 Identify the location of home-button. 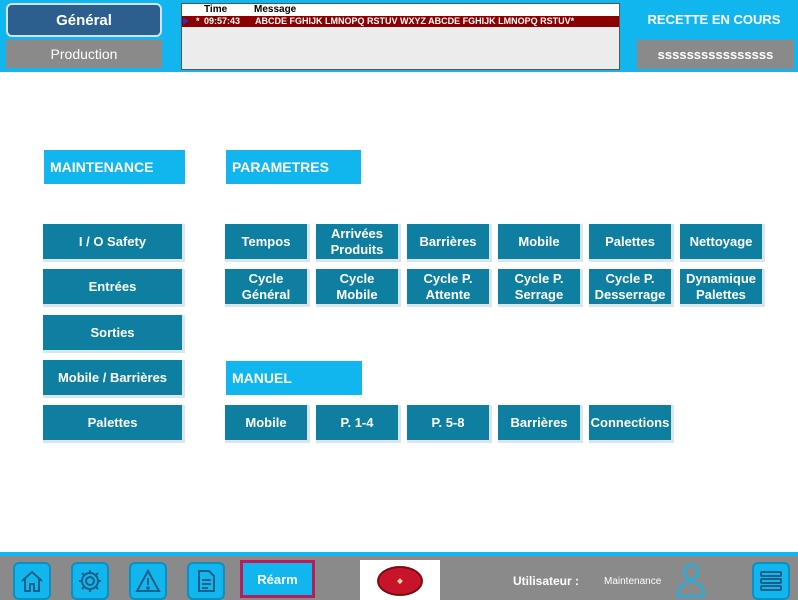
(32, 581).